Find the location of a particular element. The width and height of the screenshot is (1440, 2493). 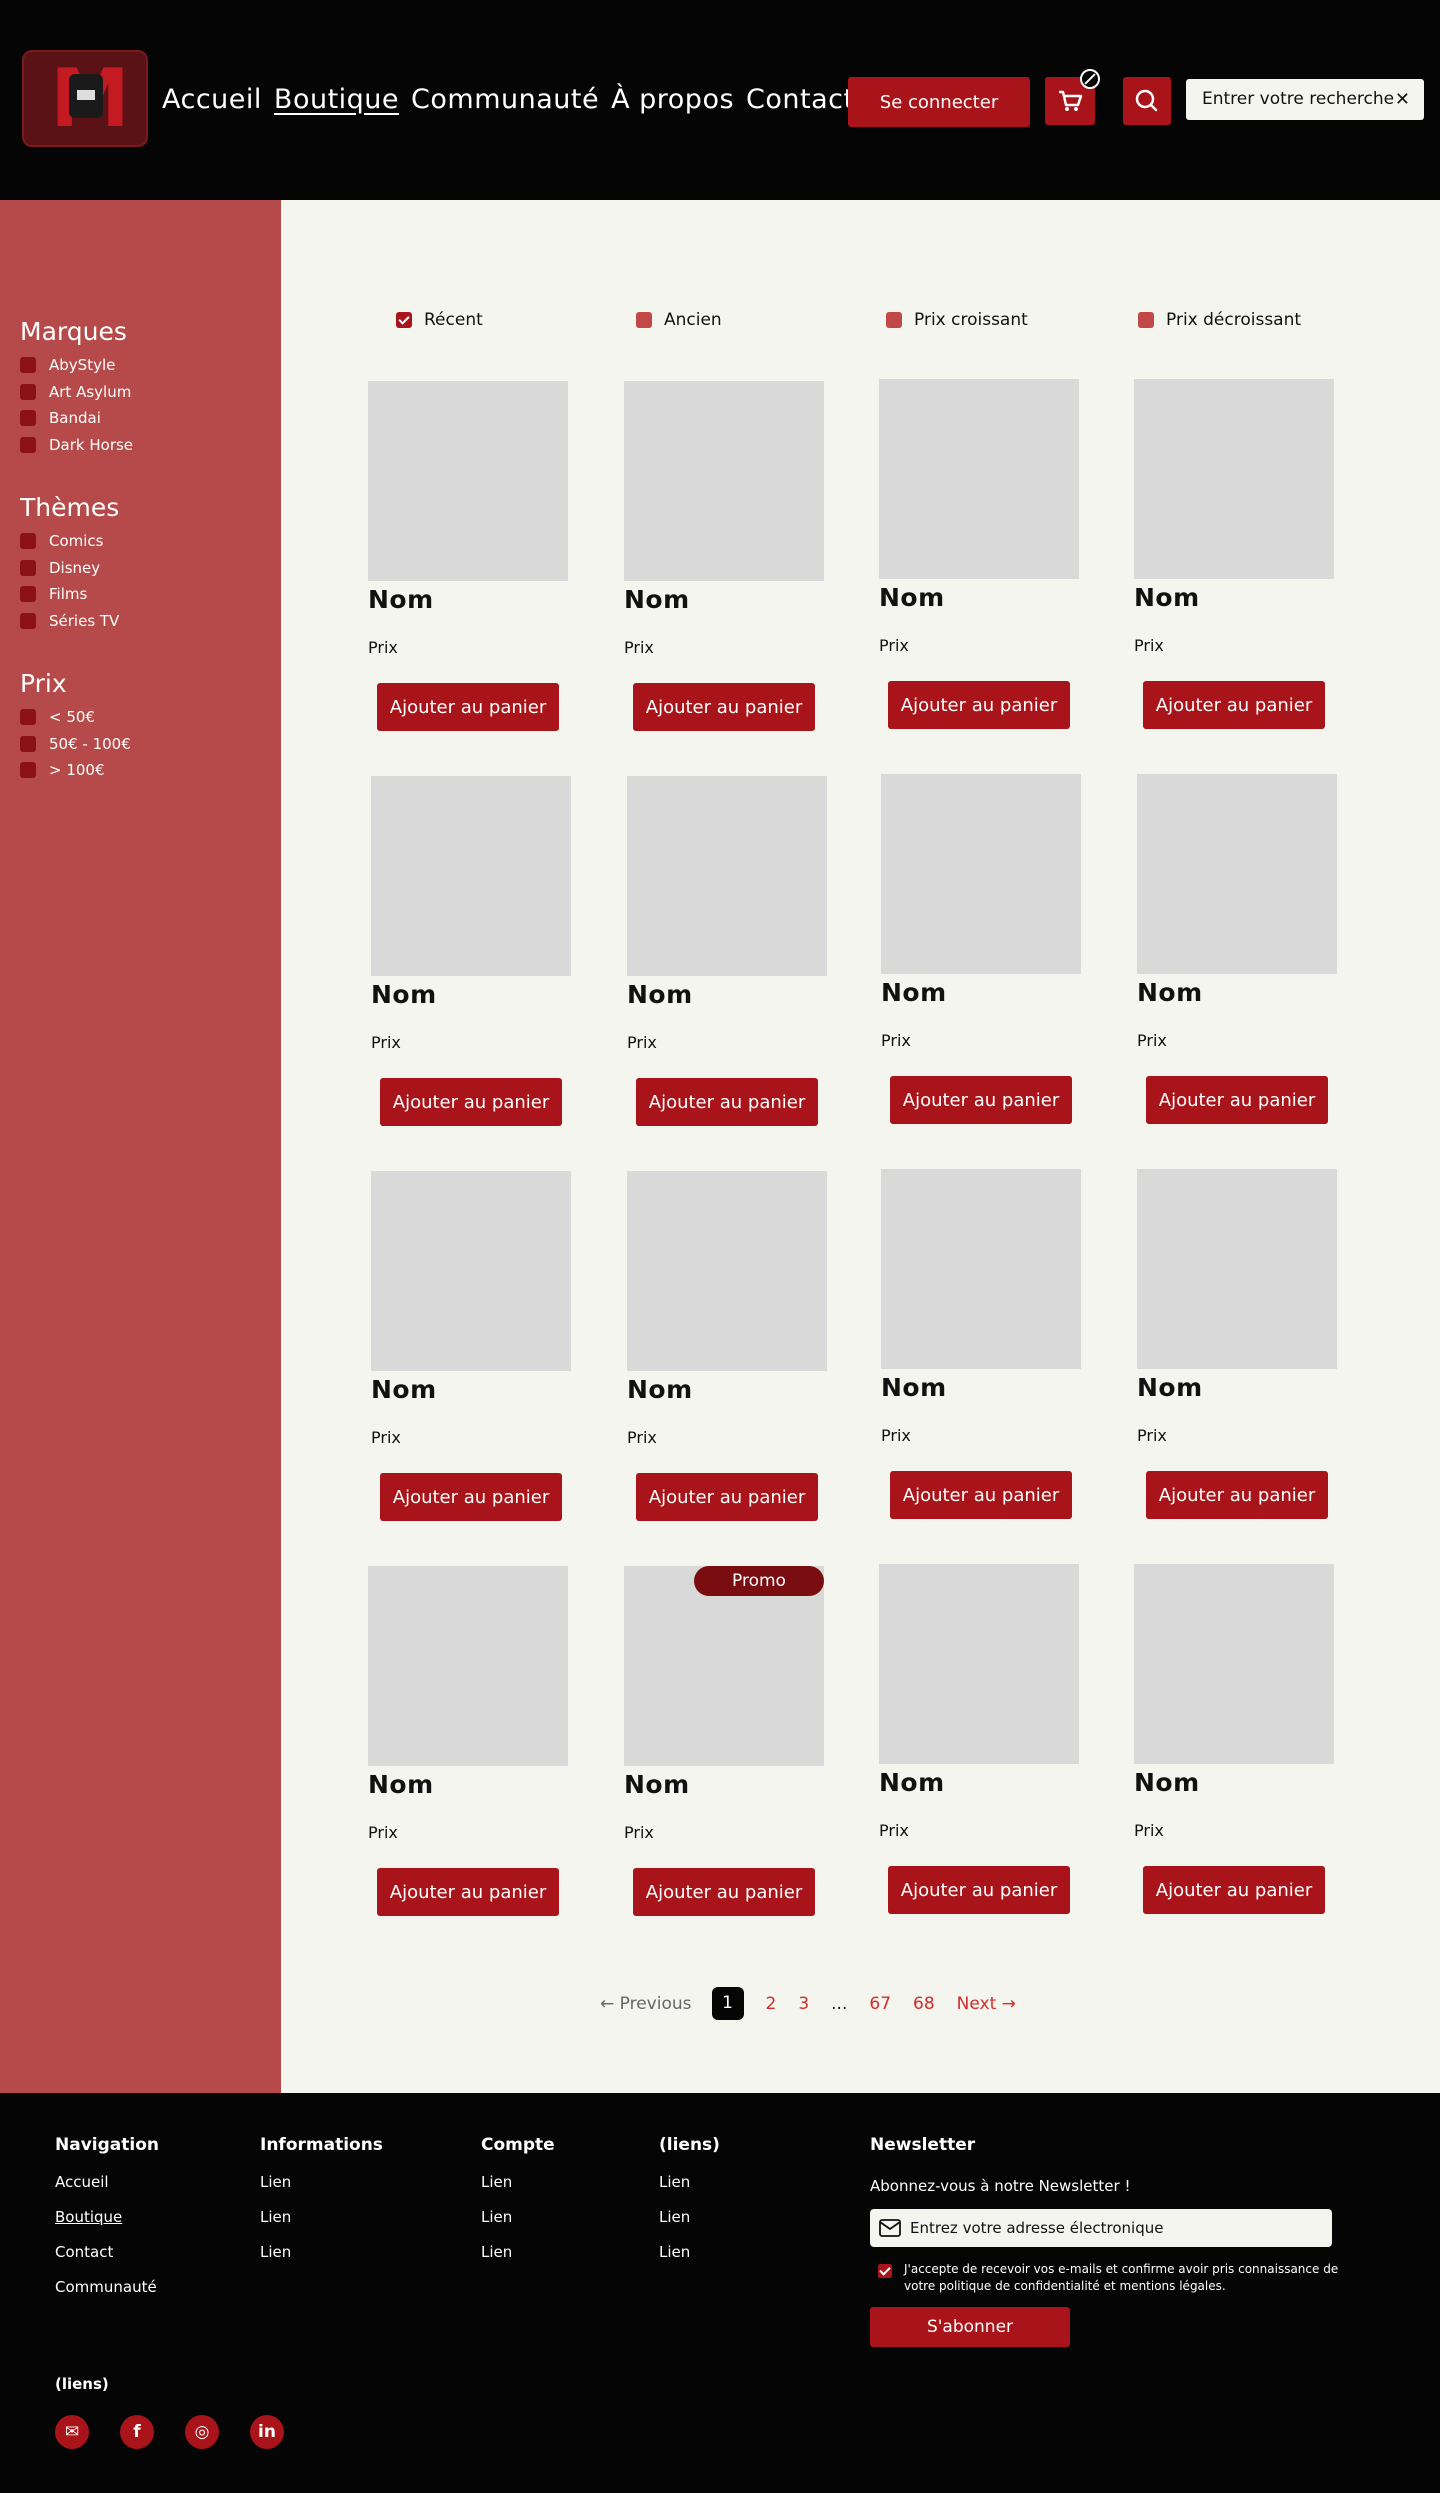

nav-accueil: Accueil is located at coordinates (212, 102).